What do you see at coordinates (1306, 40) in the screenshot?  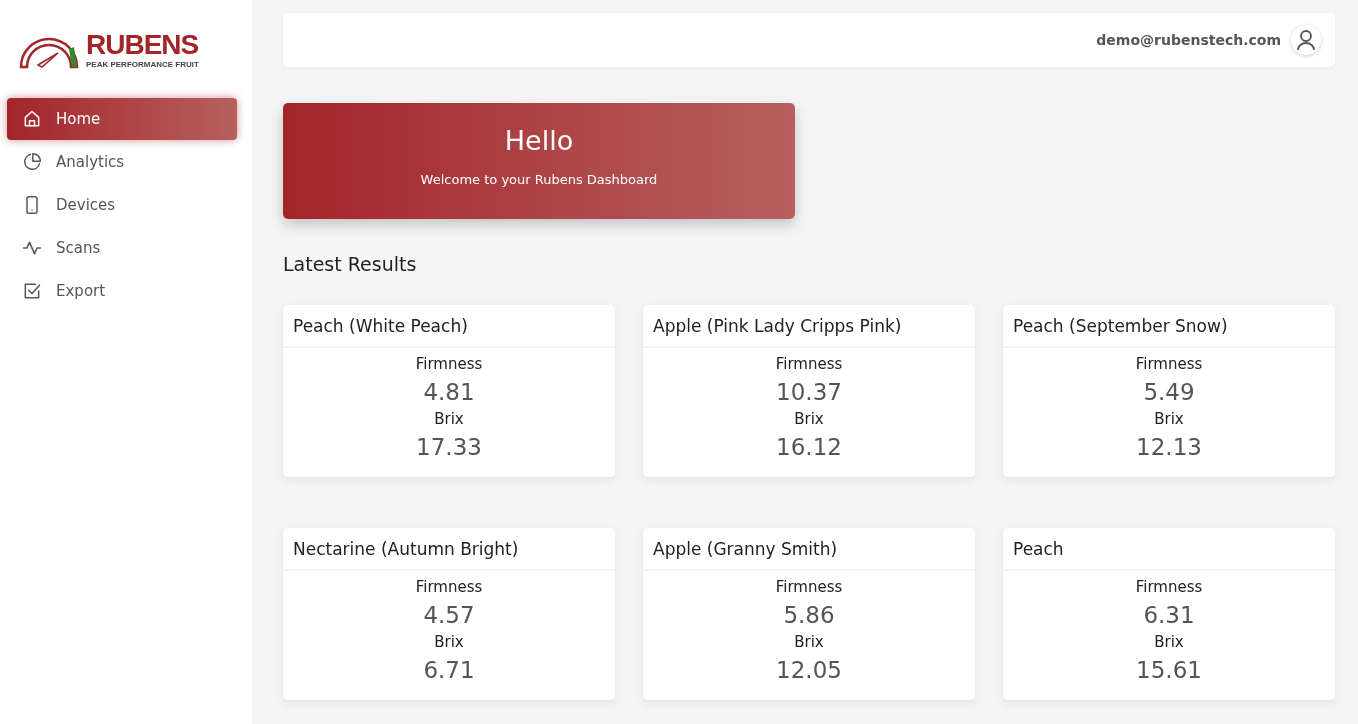 I see `user-avatar-icon` at bounding box center [1306, 40].